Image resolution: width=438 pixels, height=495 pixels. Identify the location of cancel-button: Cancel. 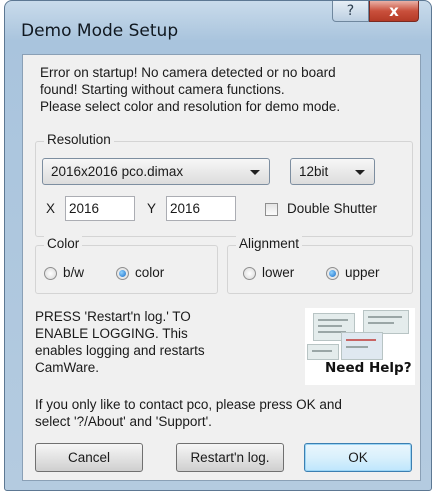
(89, 457).